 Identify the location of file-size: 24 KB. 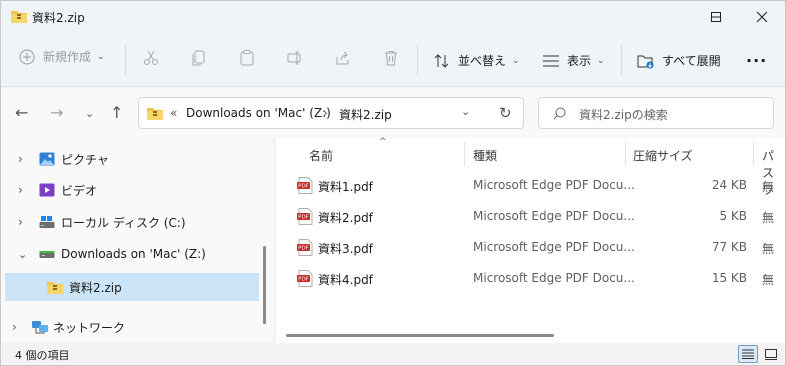
(729, 185).